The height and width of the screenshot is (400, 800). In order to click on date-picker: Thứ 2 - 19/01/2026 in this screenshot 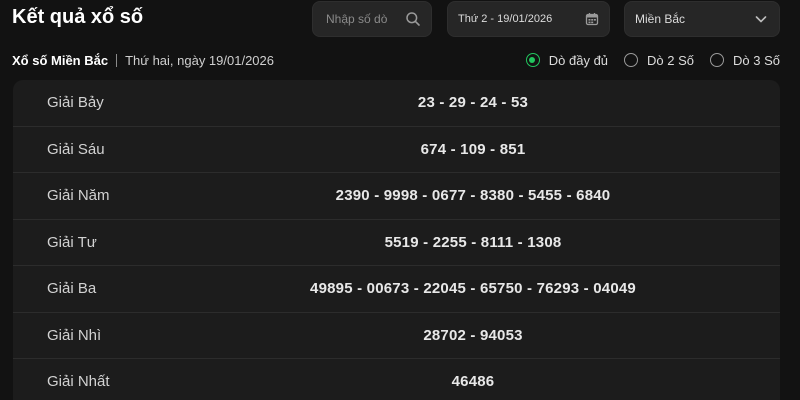, I will do `click(528, 19)`.